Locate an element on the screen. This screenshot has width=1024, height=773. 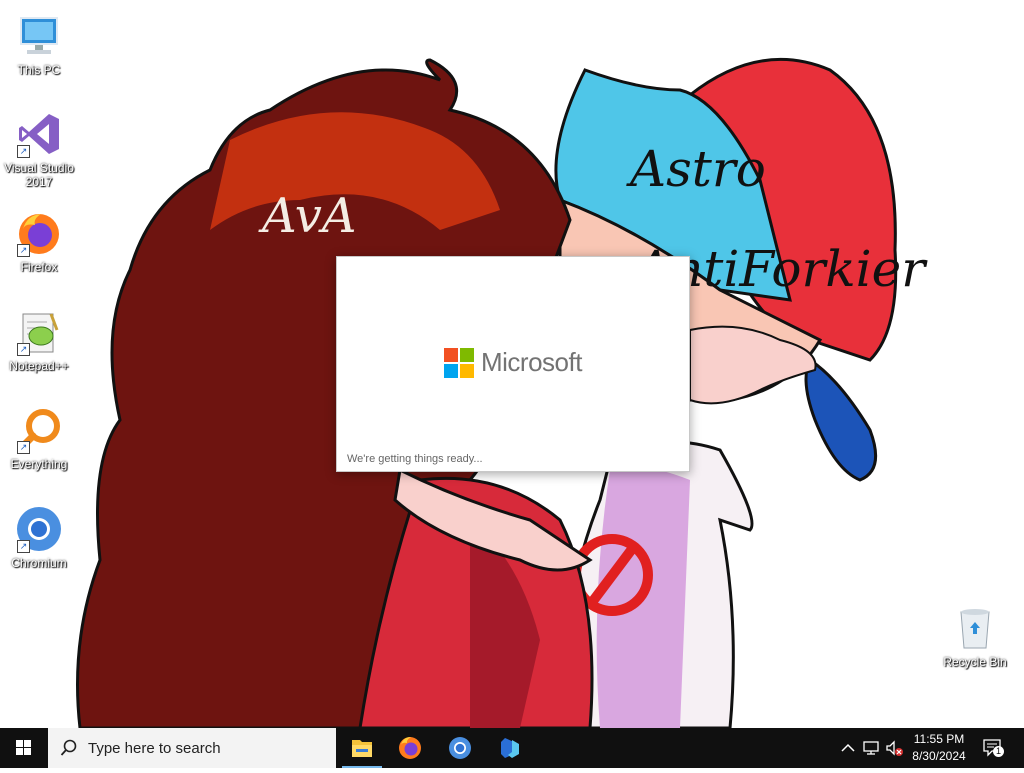
search-placeholder-text: Type here to search is located at coordinates (154, 748).